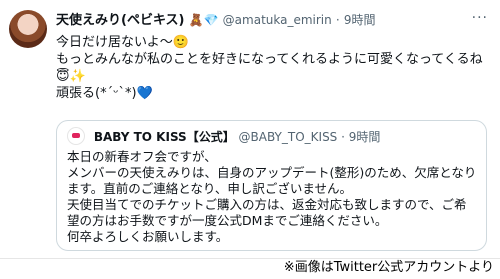 Image resolution: width=500 pixels, height=279 pixels. Describe the element at coordinates (269, 59) in the screenshot. I see `tweet-line: もっとみんなが私のことを好きになってくれるように可愛くなってくるね` at that location.